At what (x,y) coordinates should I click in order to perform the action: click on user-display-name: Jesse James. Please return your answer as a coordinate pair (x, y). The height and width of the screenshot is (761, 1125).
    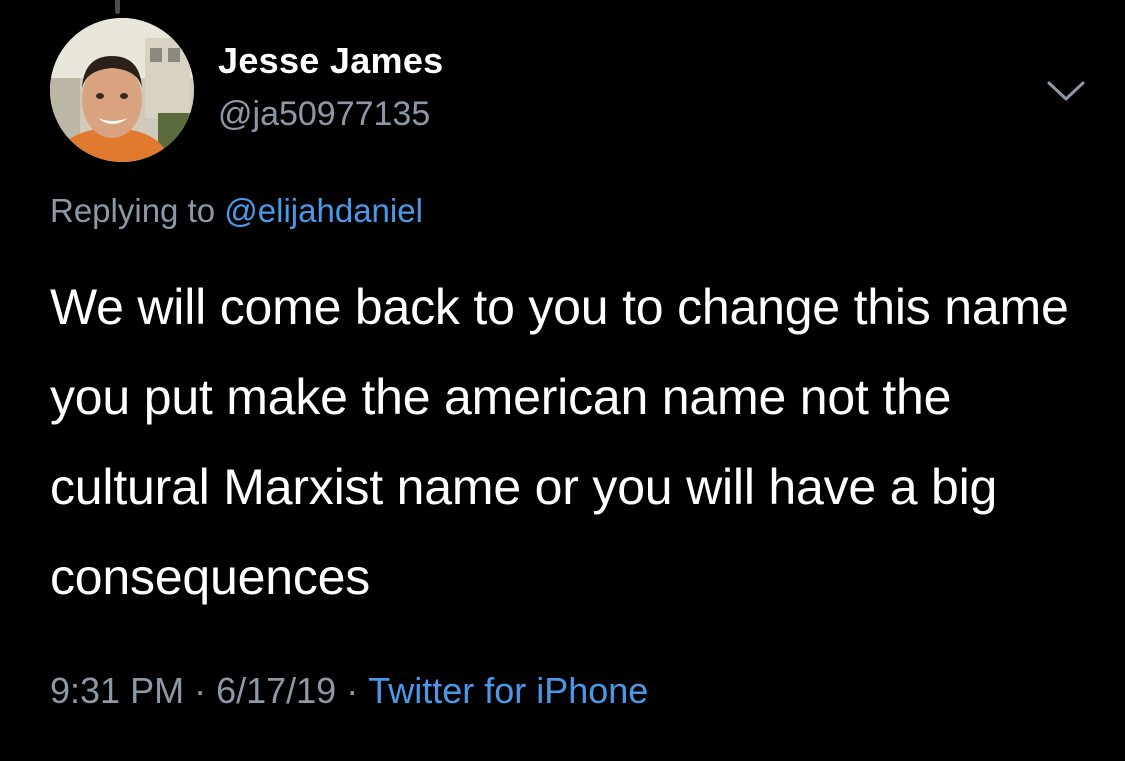
    Looking at the image, I should click on (331, 61).